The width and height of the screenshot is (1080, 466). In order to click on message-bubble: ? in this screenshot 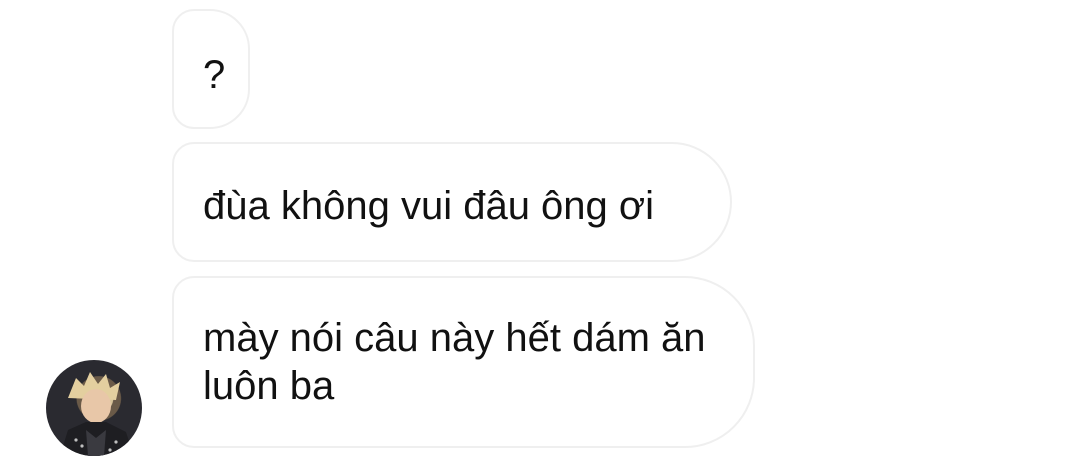, I will do `click(211, 69)`.